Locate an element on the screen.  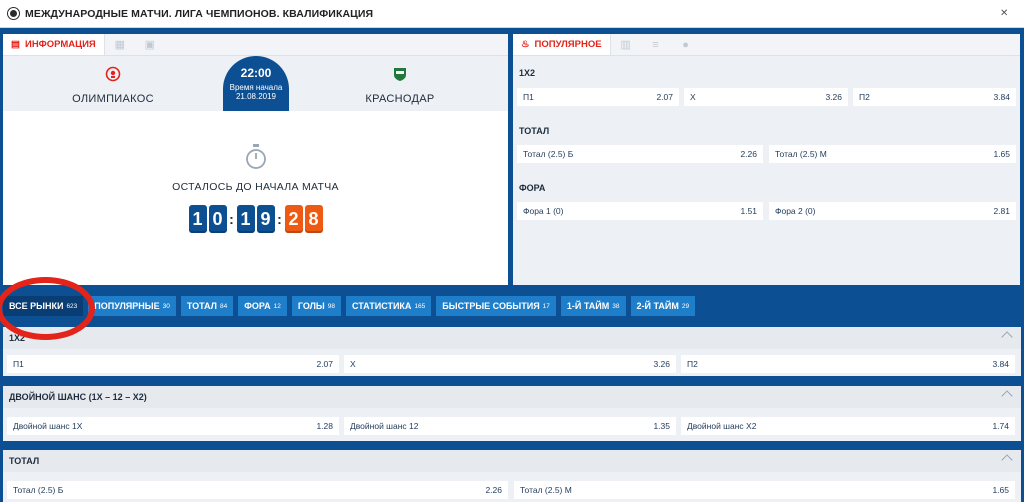
odd-value: 1.74 is located at coordinates (1000, 426).